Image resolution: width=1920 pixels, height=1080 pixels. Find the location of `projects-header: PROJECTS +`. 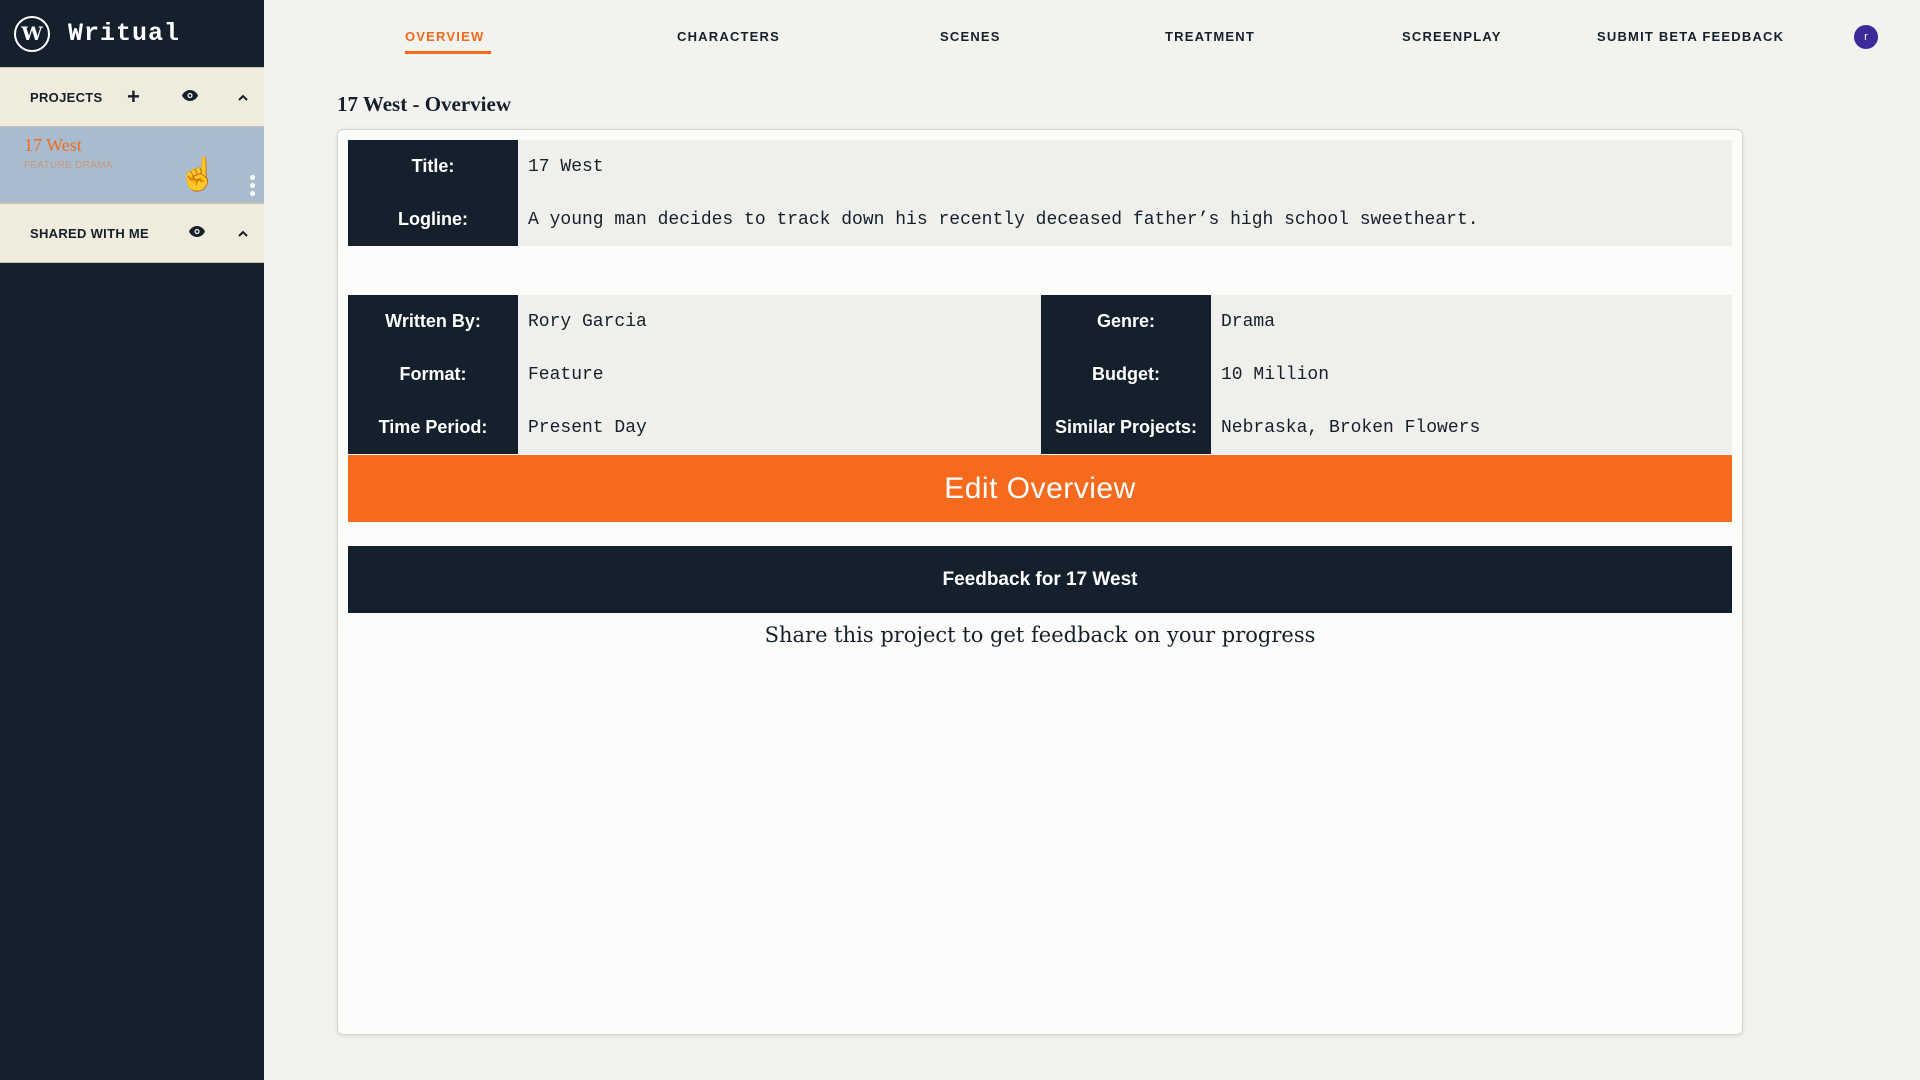

projects-header: PROJECTS + is located at coordinates (132, 97).